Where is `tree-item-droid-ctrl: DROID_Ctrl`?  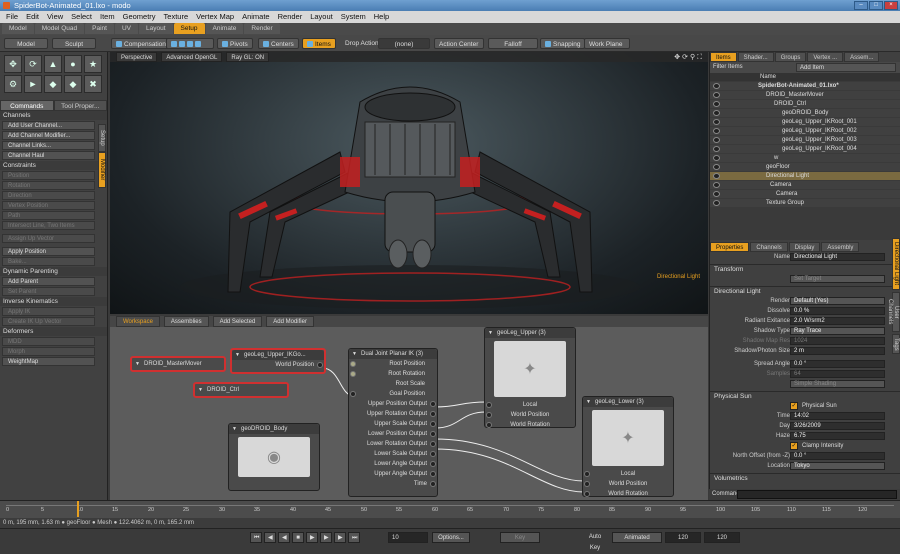 tree-item-droid-ctrl: DROID_Ctrl is located at coordinates (805, 104).